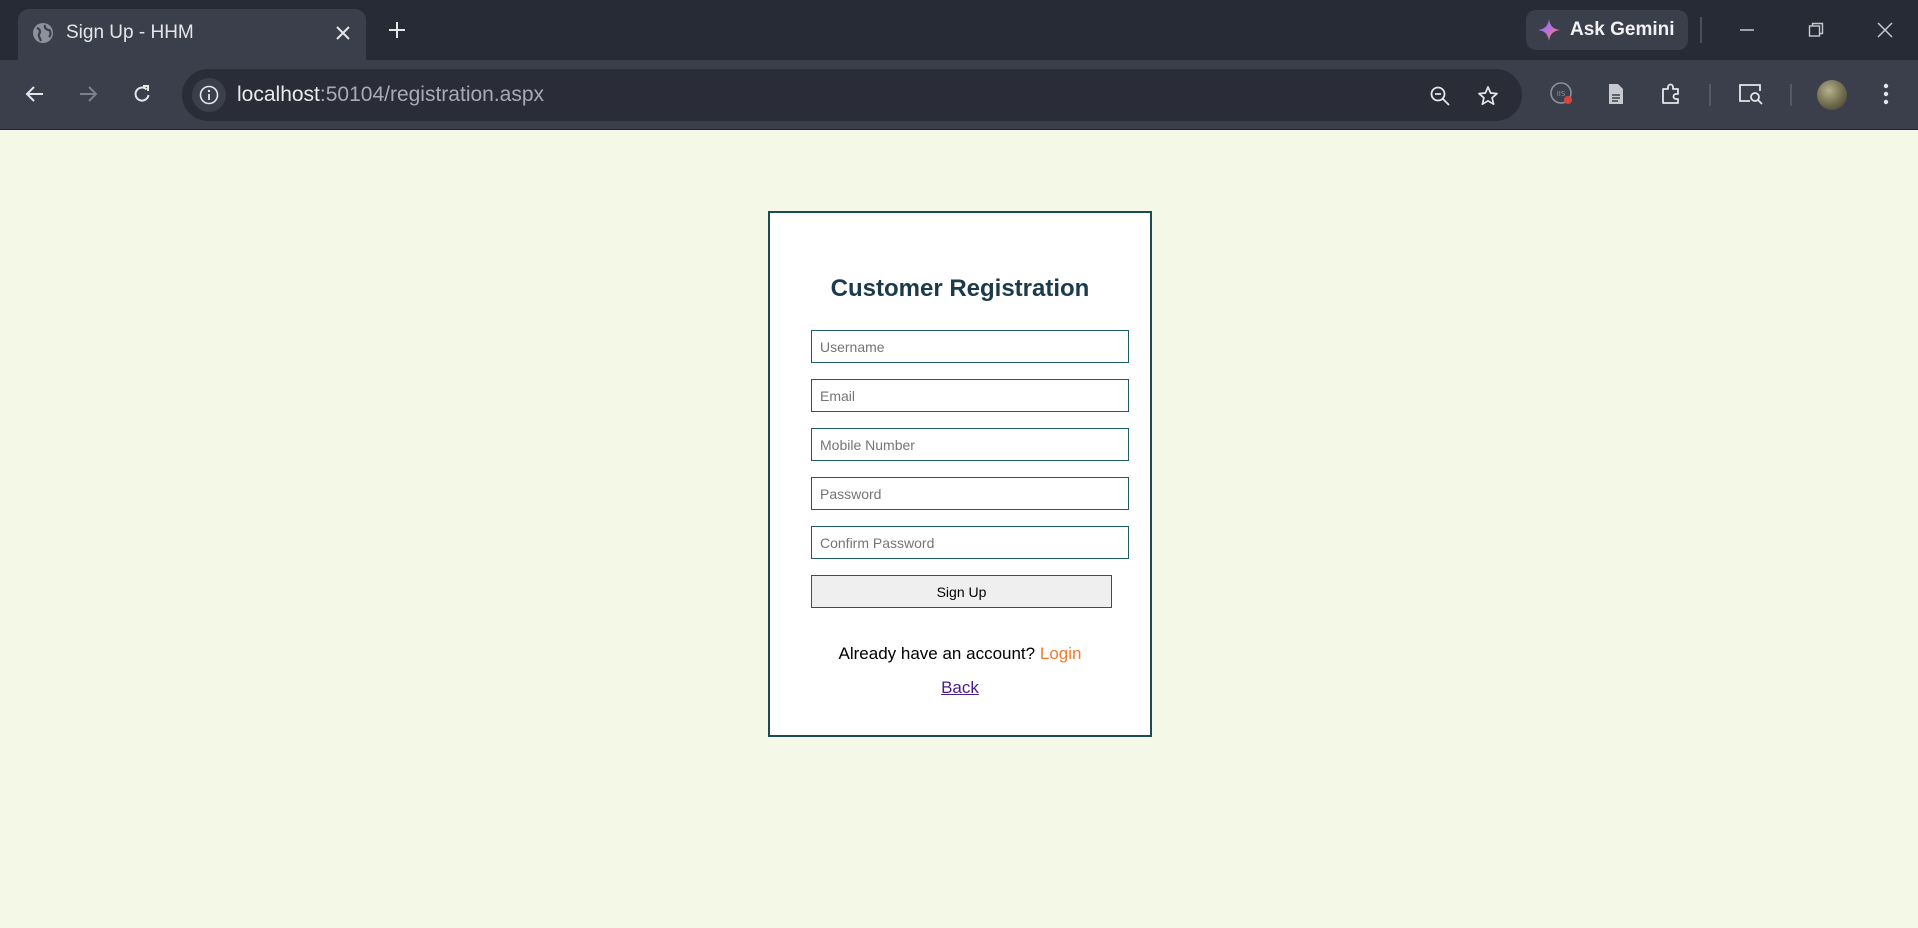 This screenshot has width=1918, height=928. I want to click on minimize-icon, so click(1747, 30).